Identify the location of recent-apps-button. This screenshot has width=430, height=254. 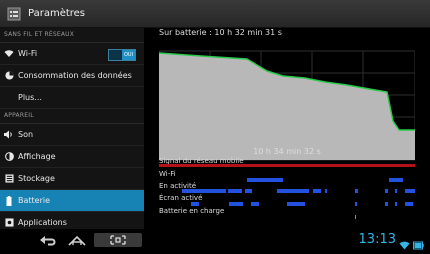
(118, 240).